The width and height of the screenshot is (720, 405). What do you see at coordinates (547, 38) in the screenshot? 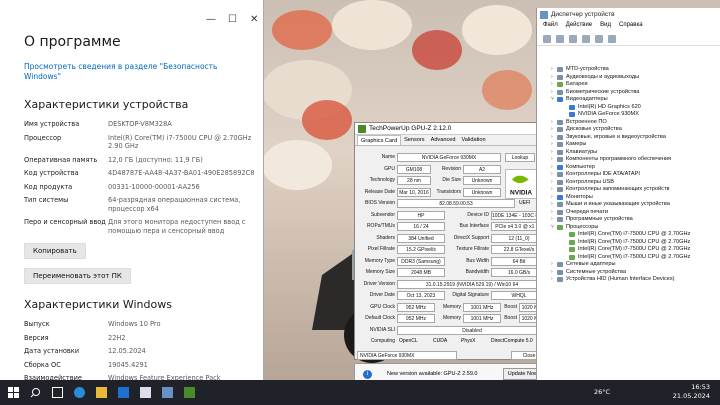
I see `back-icon` at bounding box center [547, 38].